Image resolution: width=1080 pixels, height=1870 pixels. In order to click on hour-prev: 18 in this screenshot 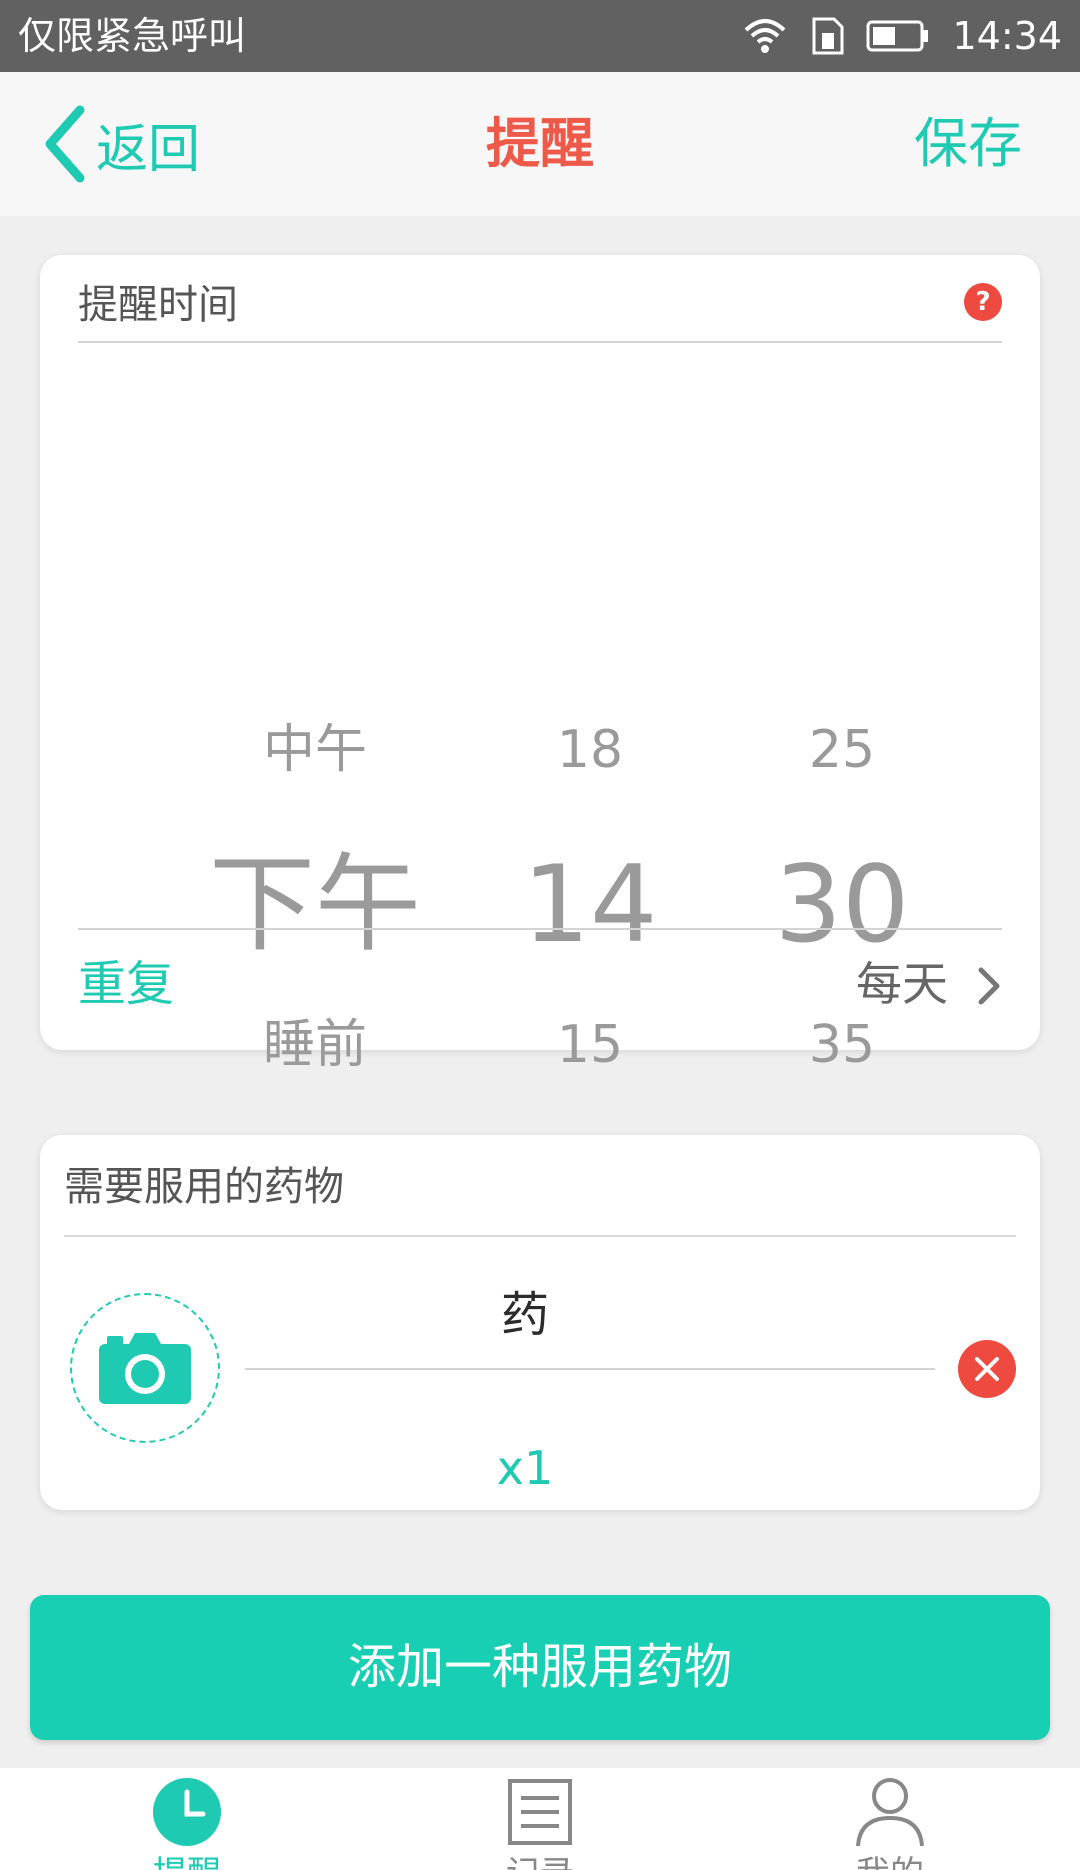, I will do `click(590, 750)`.